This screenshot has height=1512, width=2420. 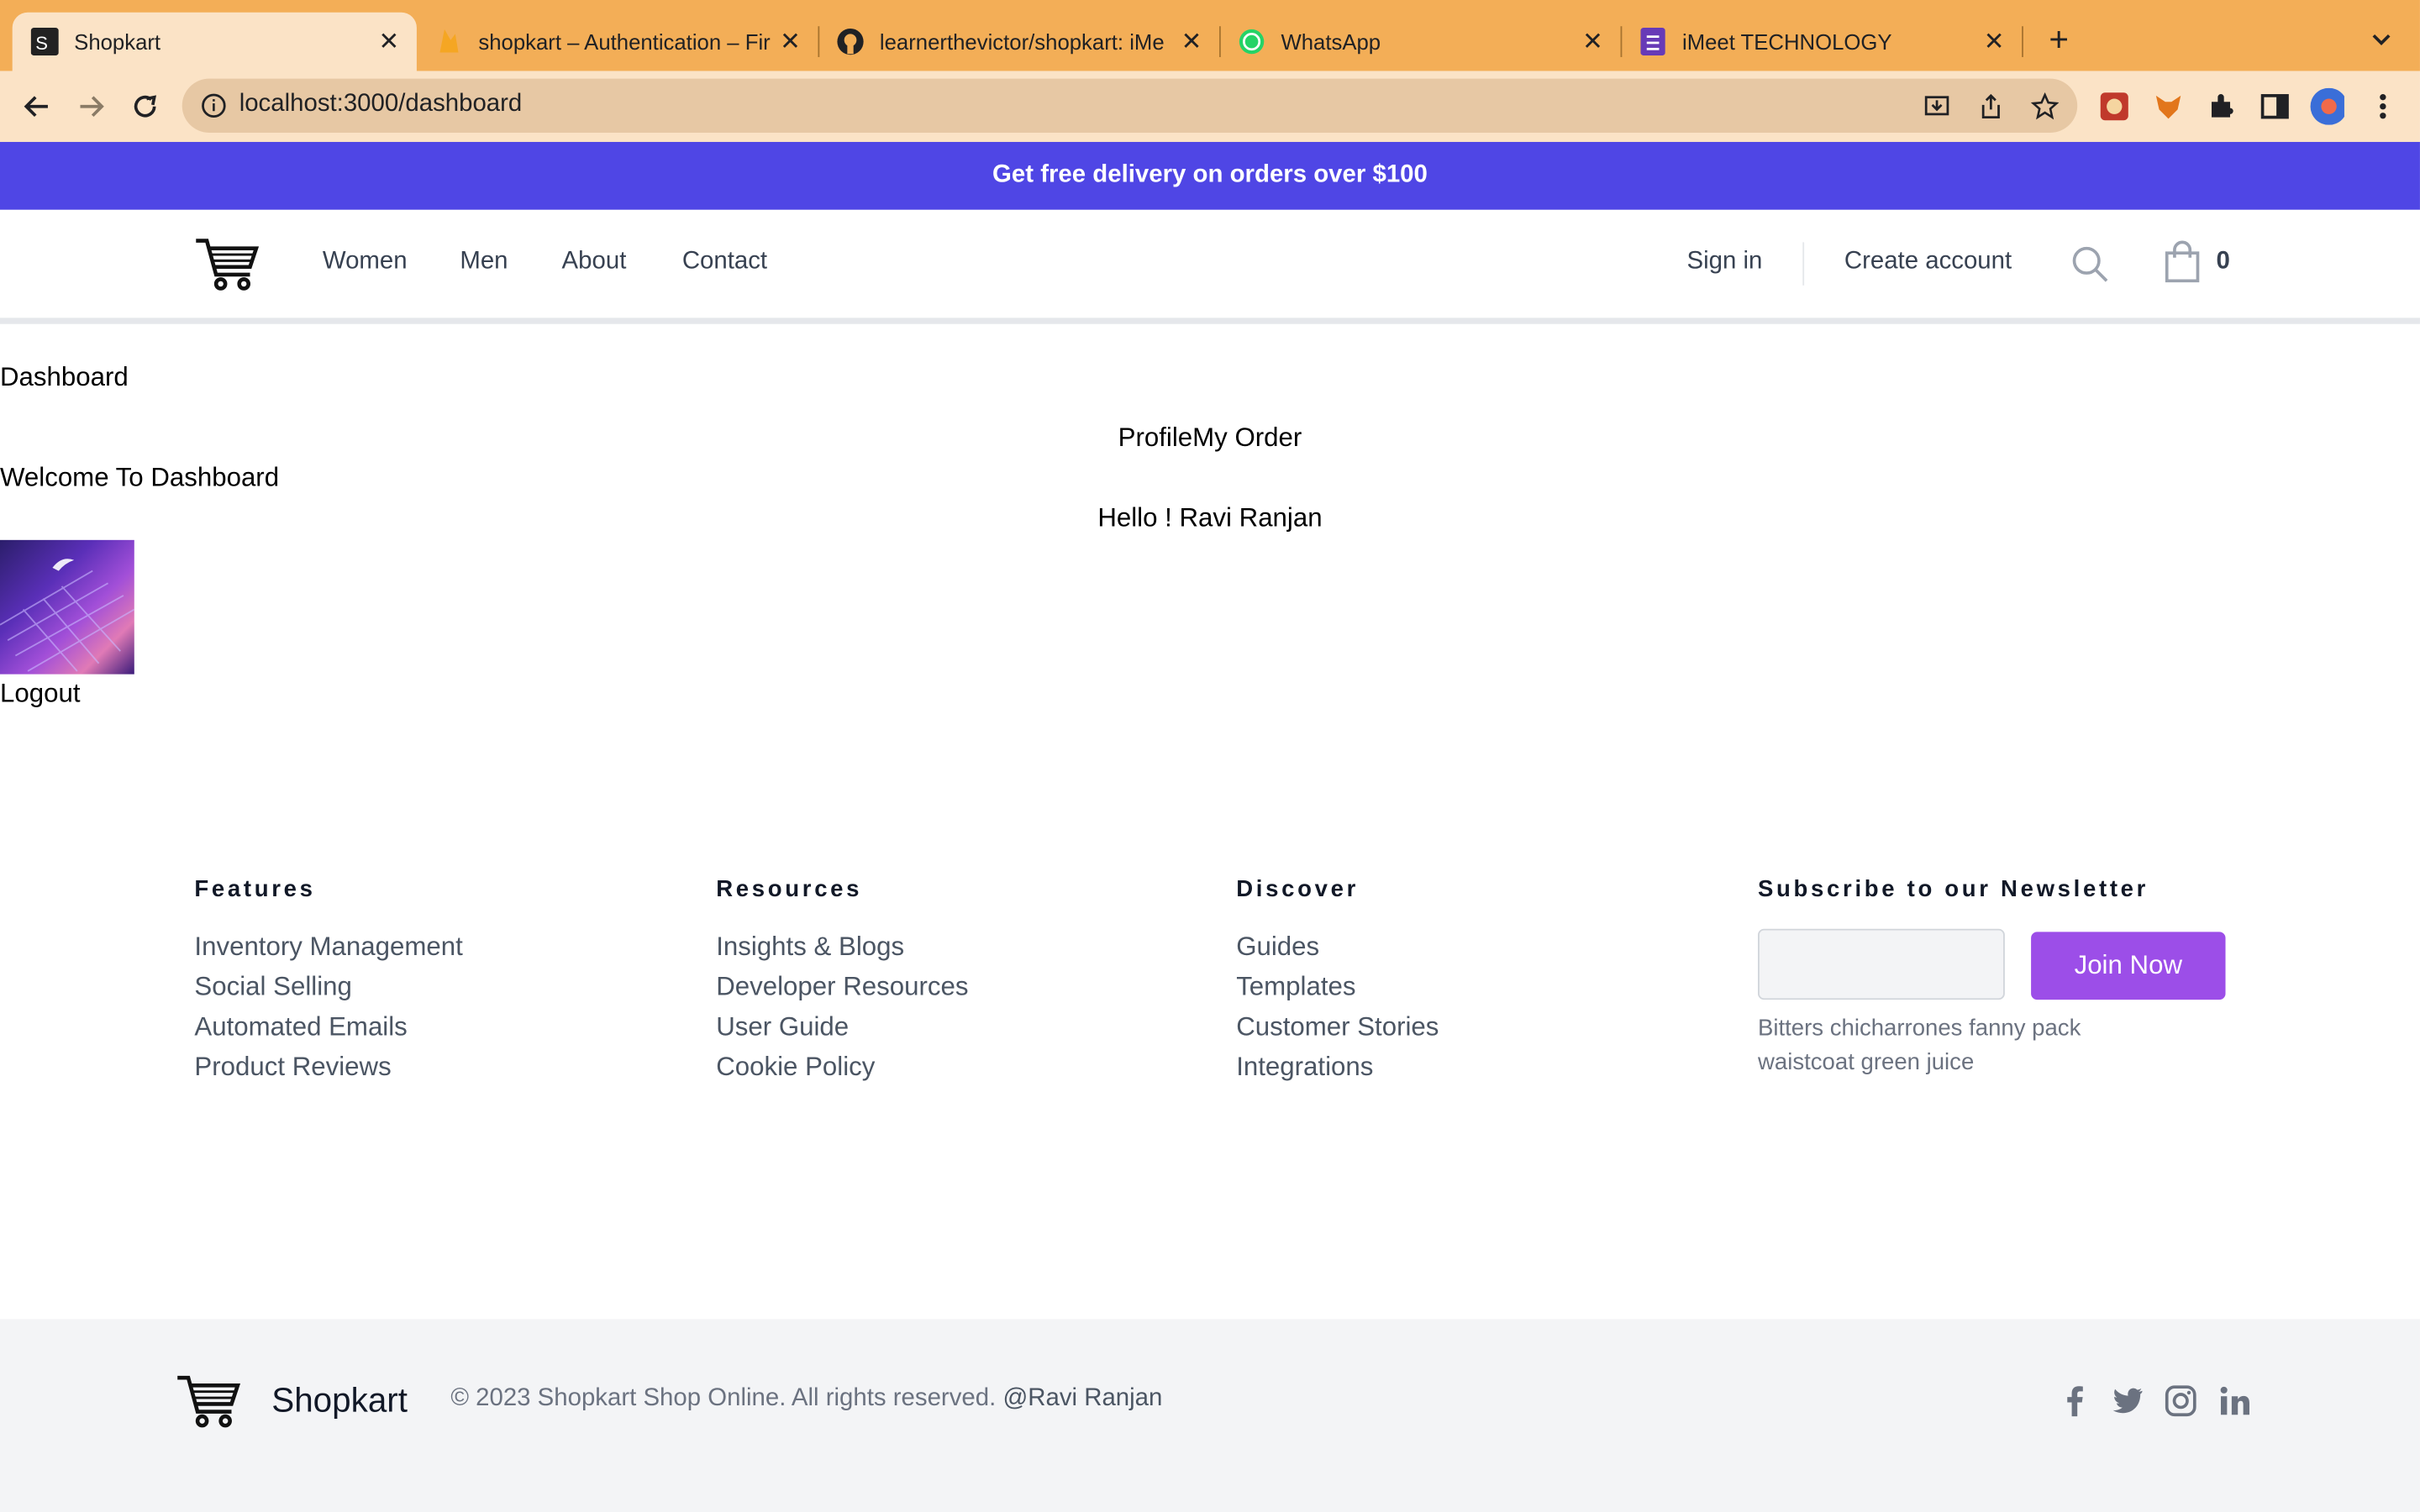 What do you see at coordinates (1210, 175) in the screenshot?
I see `promo-banner: Get free delivery on orders over $100` at bounding box center [1210, 175].